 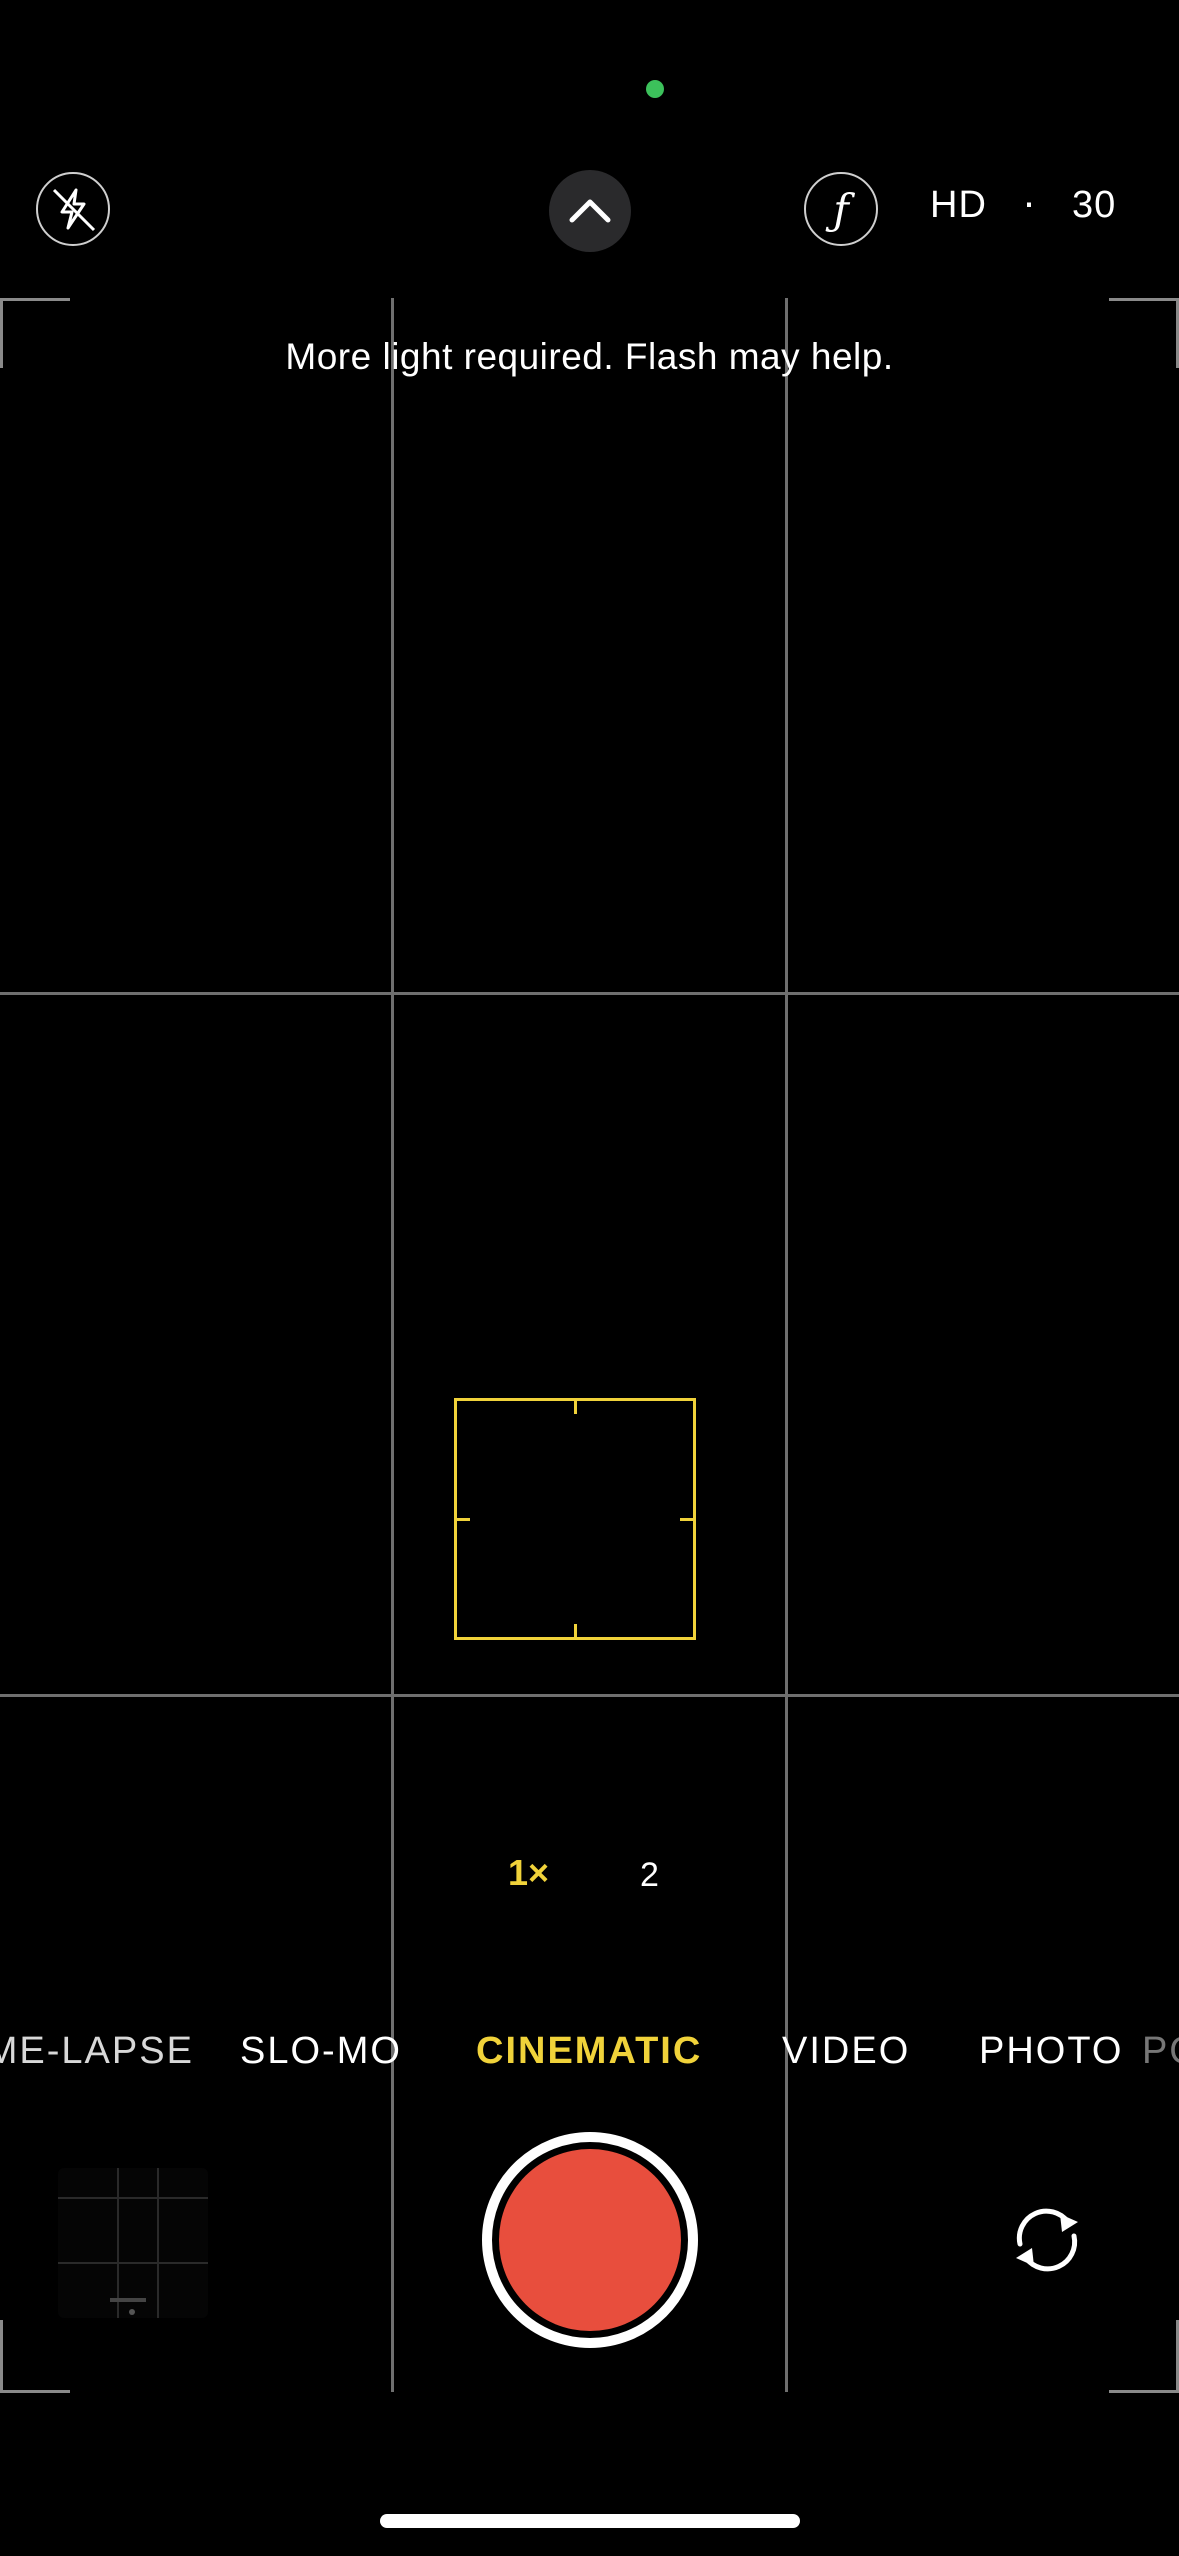 I want to click on zoom-1x-button: 1×, so click(x=528, y=1873).